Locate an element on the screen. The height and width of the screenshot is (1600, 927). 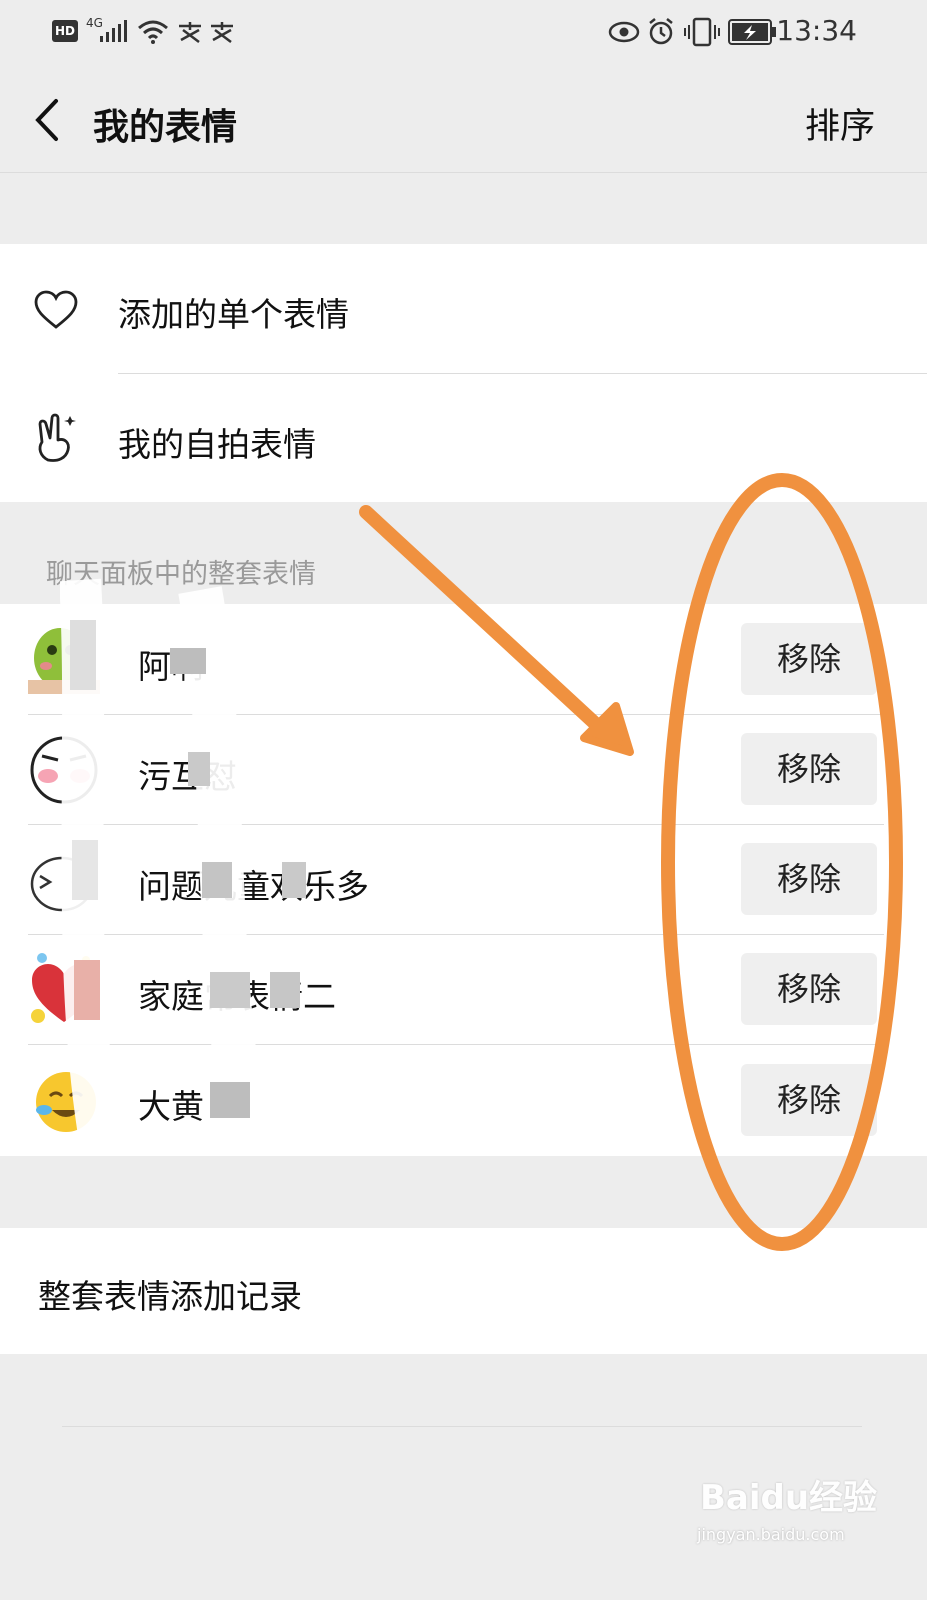
watermark-url: jingyan.baidu.com is located at coordinates (771, 1534).